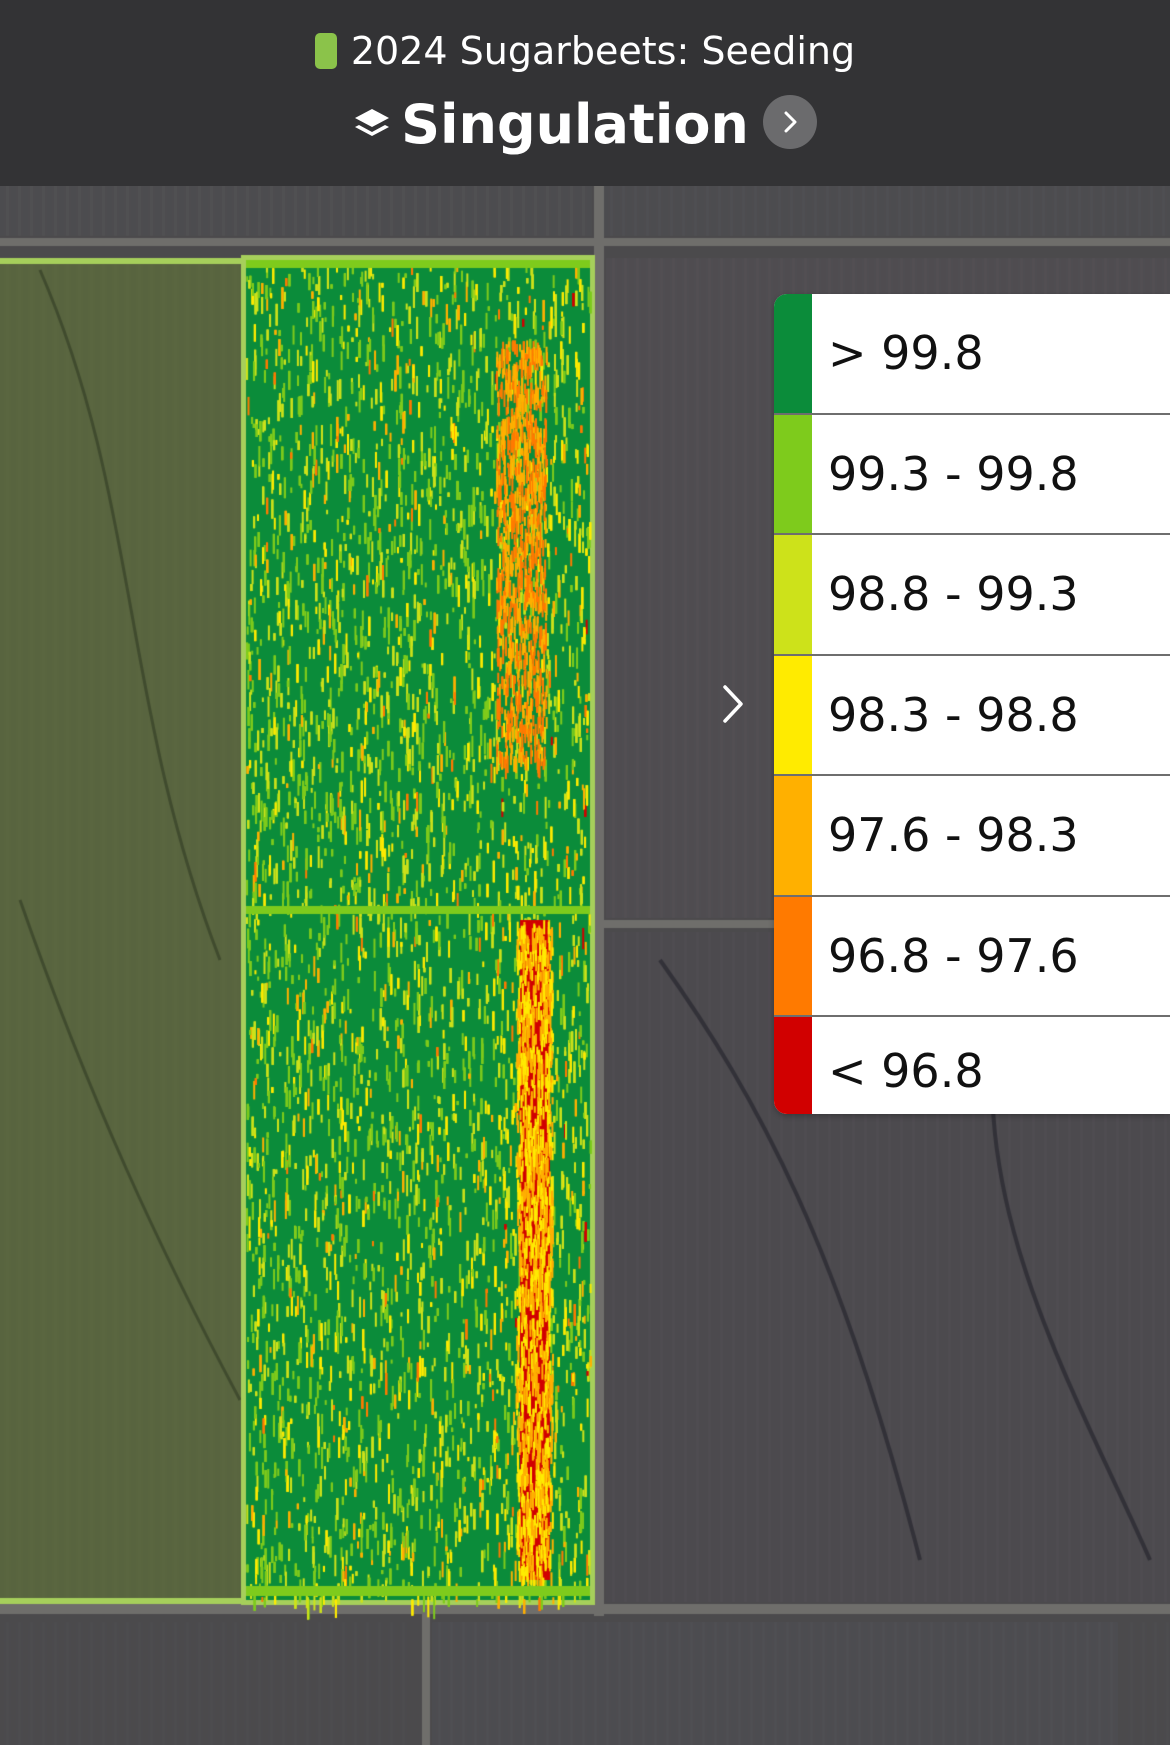 This screenshot has height=1745, width=1170. I want to click on legend-label: 97.6 - 98.3, so click(953, 835).